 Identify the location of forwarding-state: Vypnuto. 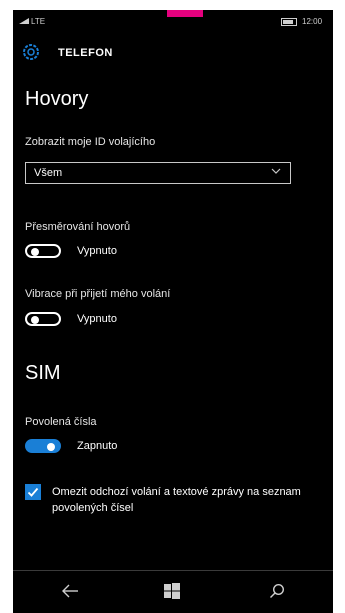
(97, 251).